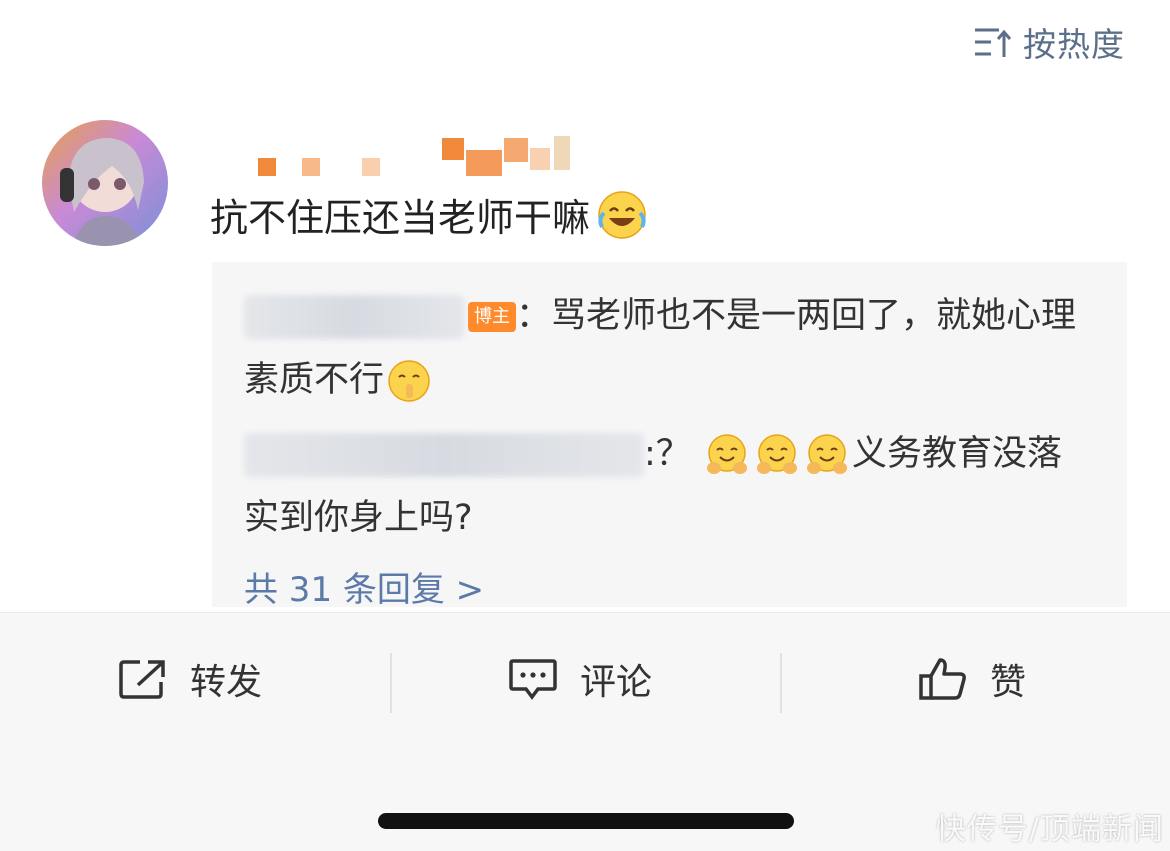 This screenshot has width=1170, height=851. What do you see at coordinates (142, 679) in the screenshot?
I see `share-icon` at bounding box center [142, 679].